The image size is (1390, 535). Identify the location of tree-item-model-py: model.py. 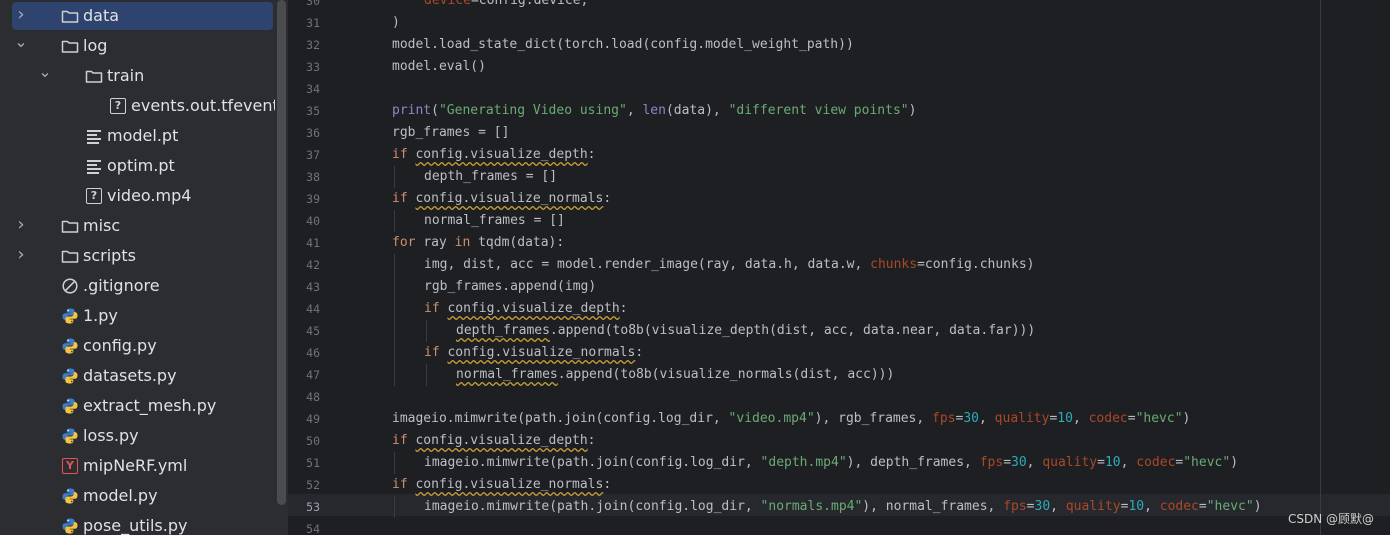
(137, 496).